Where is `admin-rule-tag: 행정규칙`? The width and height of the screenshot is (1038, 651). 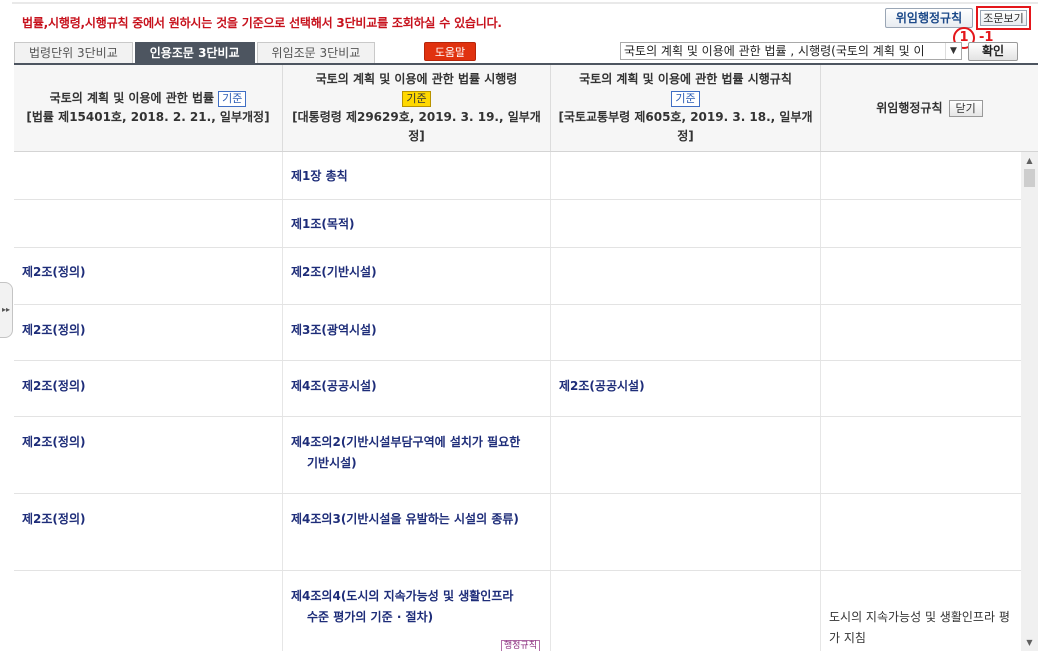
admin-rule-tag: 행정규칙 is located at coordinates (520, 645).